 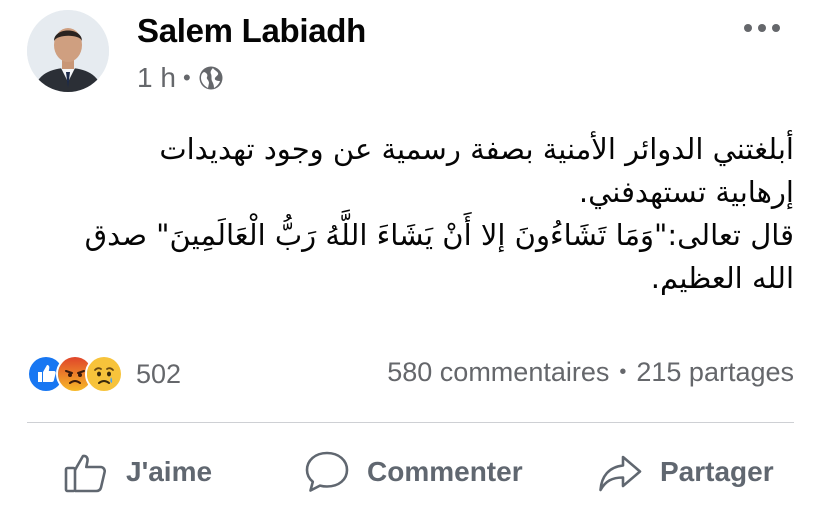 I want to click on post-time: 1 h, so click(x=156, y=78).